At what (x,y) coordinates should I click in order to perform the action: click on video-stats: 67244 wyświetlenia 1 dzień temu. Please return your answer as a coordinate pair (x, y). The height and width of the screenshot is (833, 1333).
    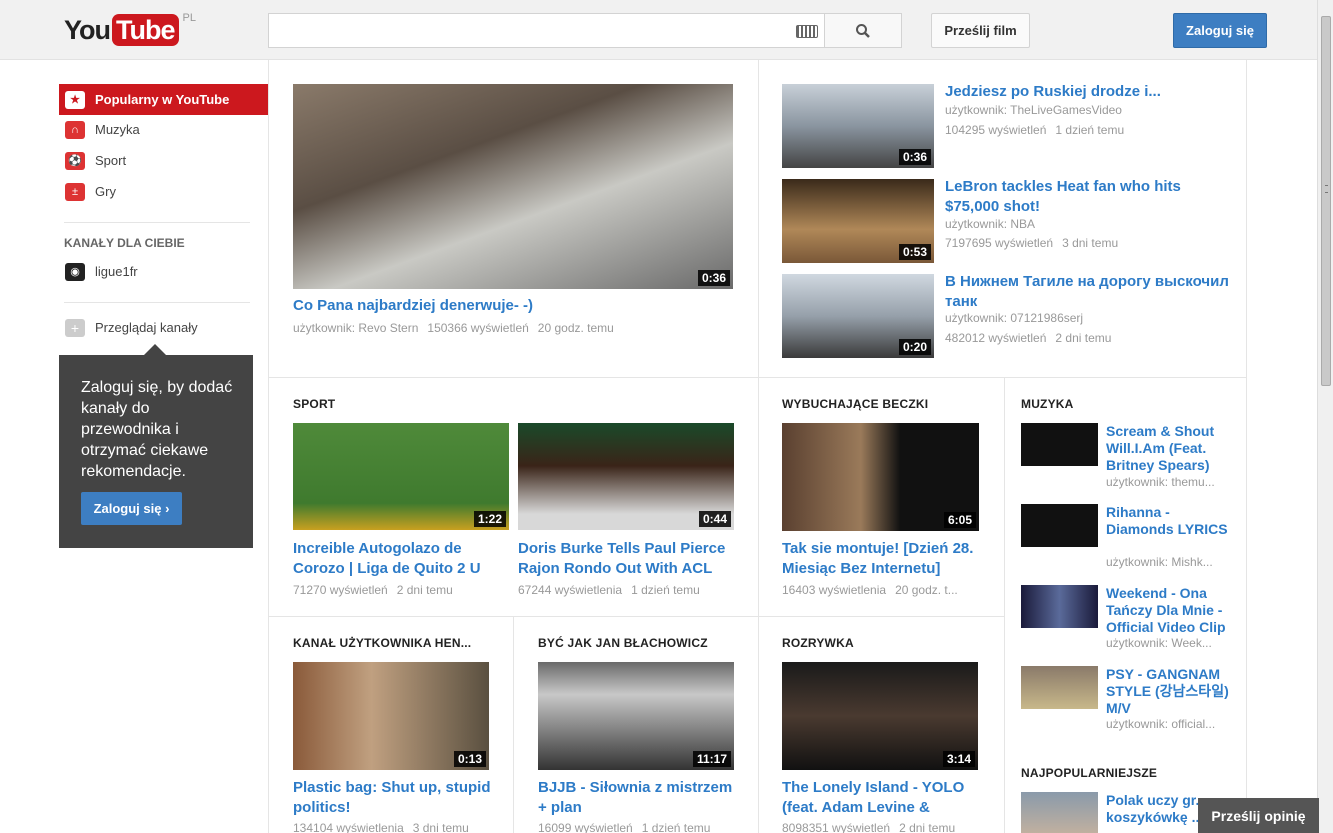
    Looking at the image, I should click on (628, 590).